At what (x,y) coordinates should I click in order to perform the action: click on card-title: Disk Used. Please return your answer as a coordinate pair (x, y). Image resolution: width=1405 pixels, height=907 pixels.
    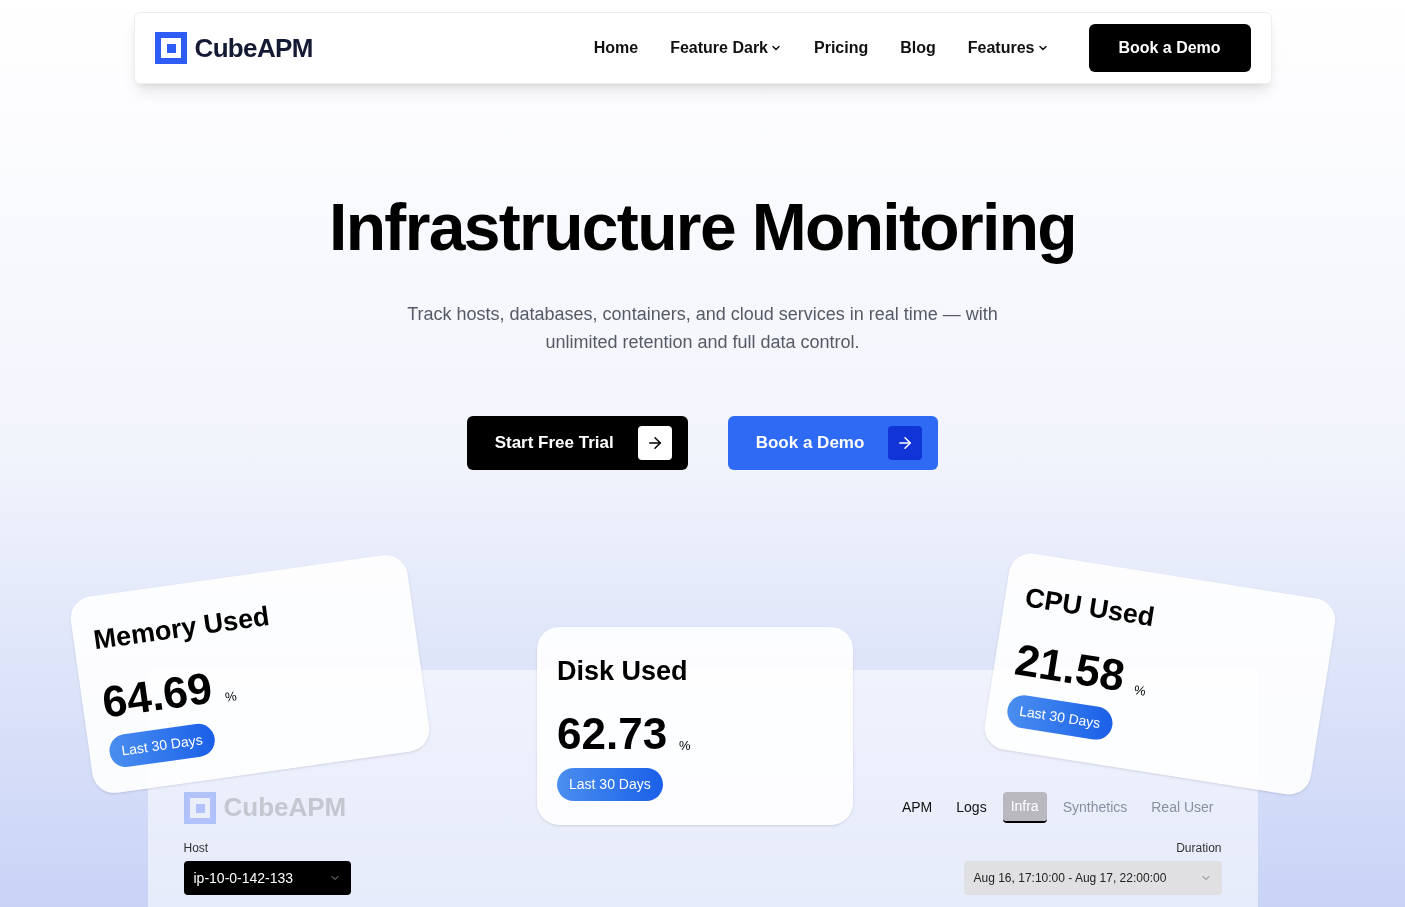
    Looking at the image, I should click on (623, 671).